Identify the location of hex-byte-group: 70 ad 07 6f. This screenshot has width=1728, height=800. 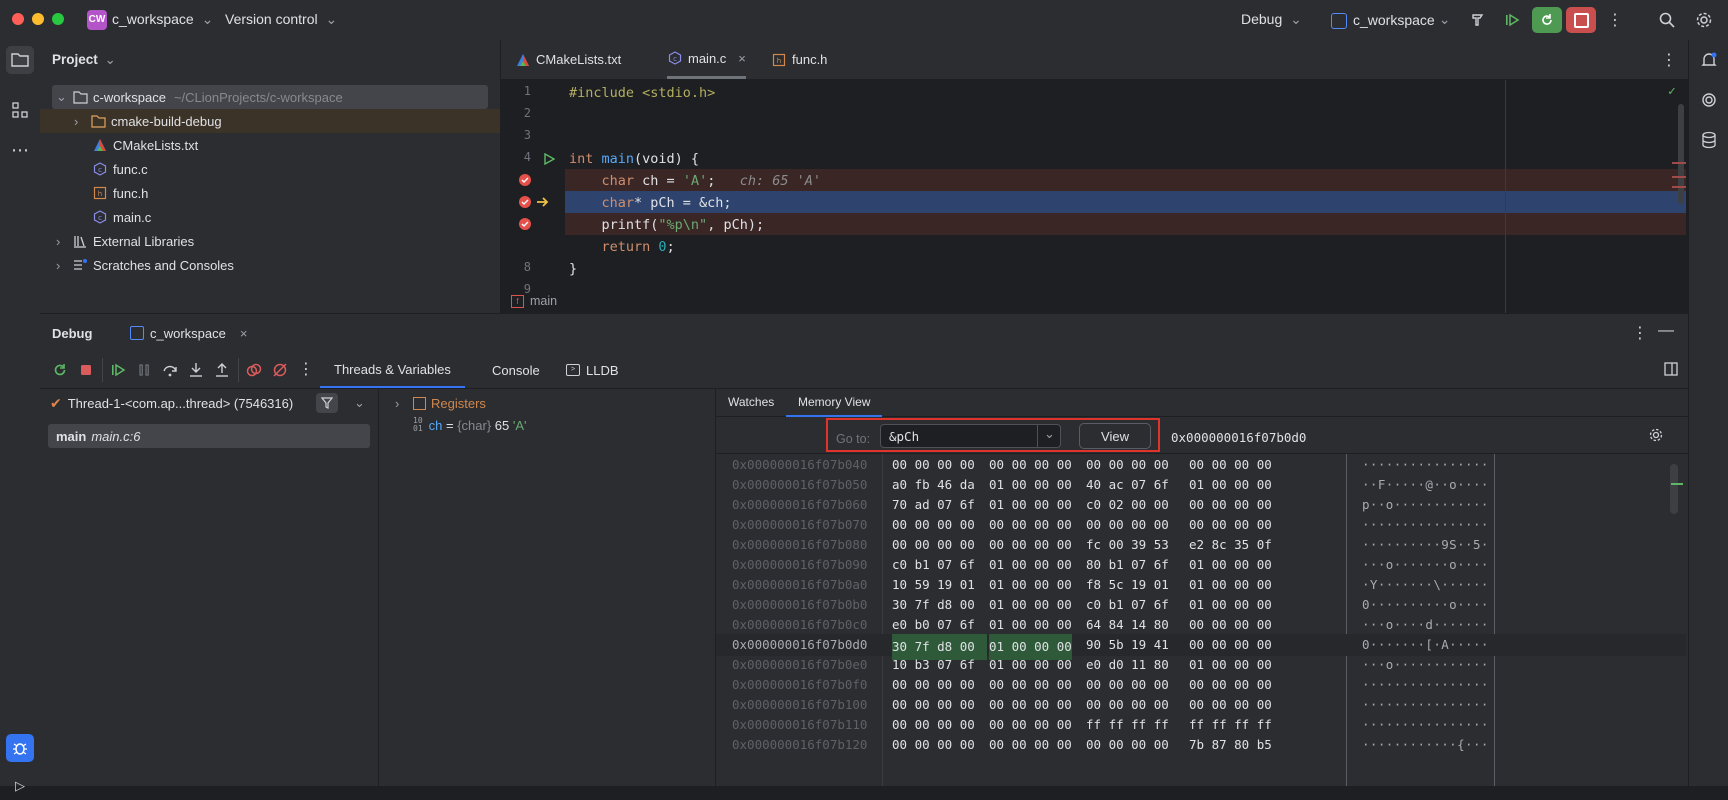
(933, 505).